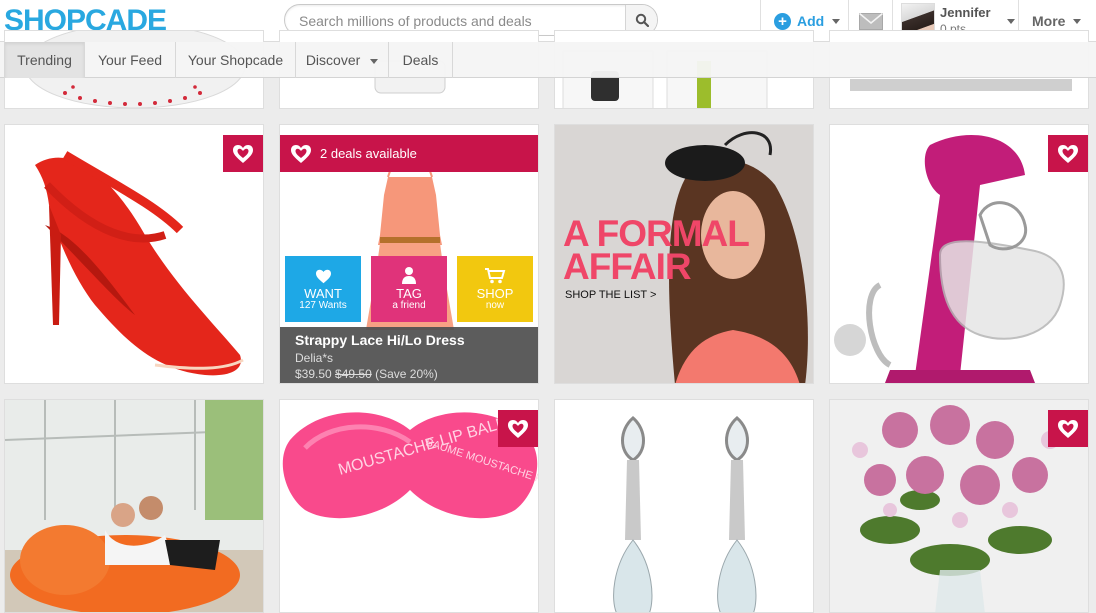 This screenshot has width=1096, height=613. Describe the element at coordinates (965, 12) in the screenshot. I see `user-name: Jennifer` at that location.